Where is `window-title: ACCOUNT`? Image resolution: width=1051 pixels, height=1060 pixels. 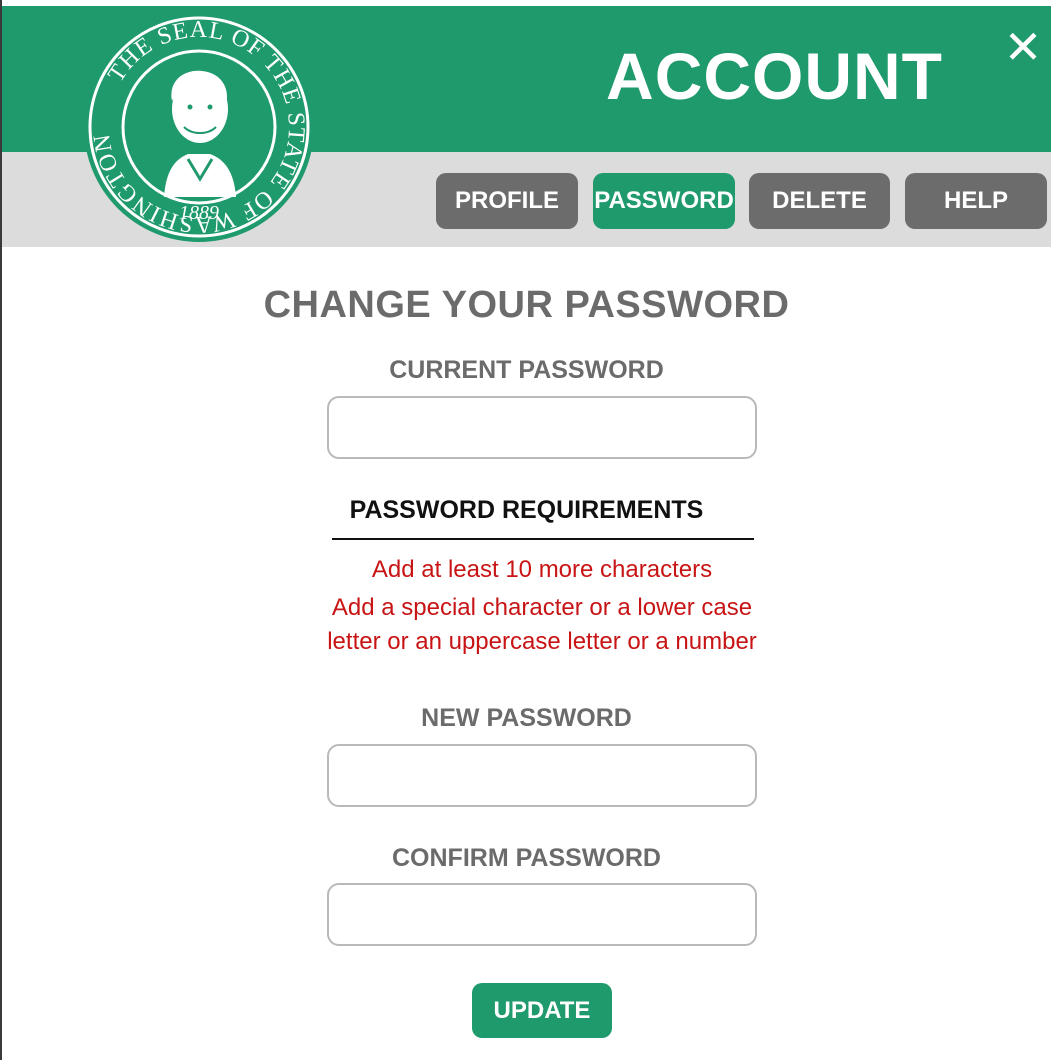
window-title: ACCOUNT is located at coordinates (774, 76).